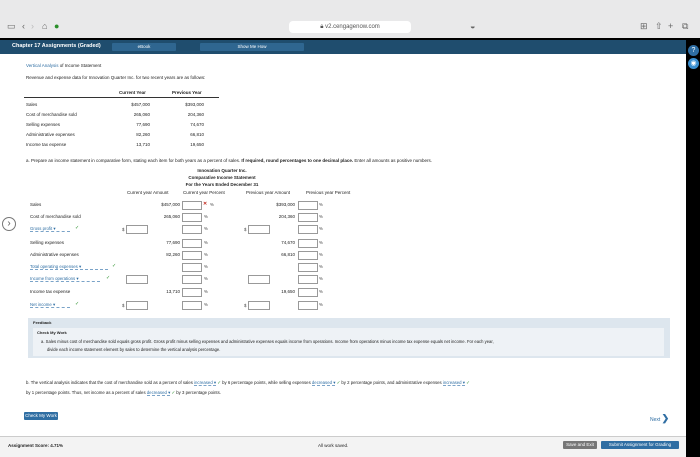 Image resolution: width=700 pixels, height=457 pixels. I want to click on part-b-text: by 3 percentage points., so click(198, 392).